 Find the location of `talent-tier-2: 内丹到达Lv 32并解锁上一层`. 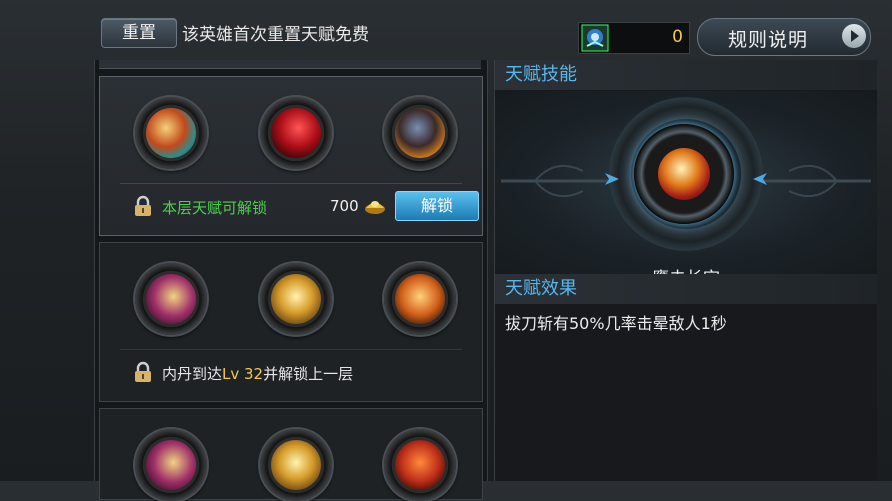

talent-tier-2: 内丹到达Lv 32并解锁上一层 is located at coordinates (291, 322).